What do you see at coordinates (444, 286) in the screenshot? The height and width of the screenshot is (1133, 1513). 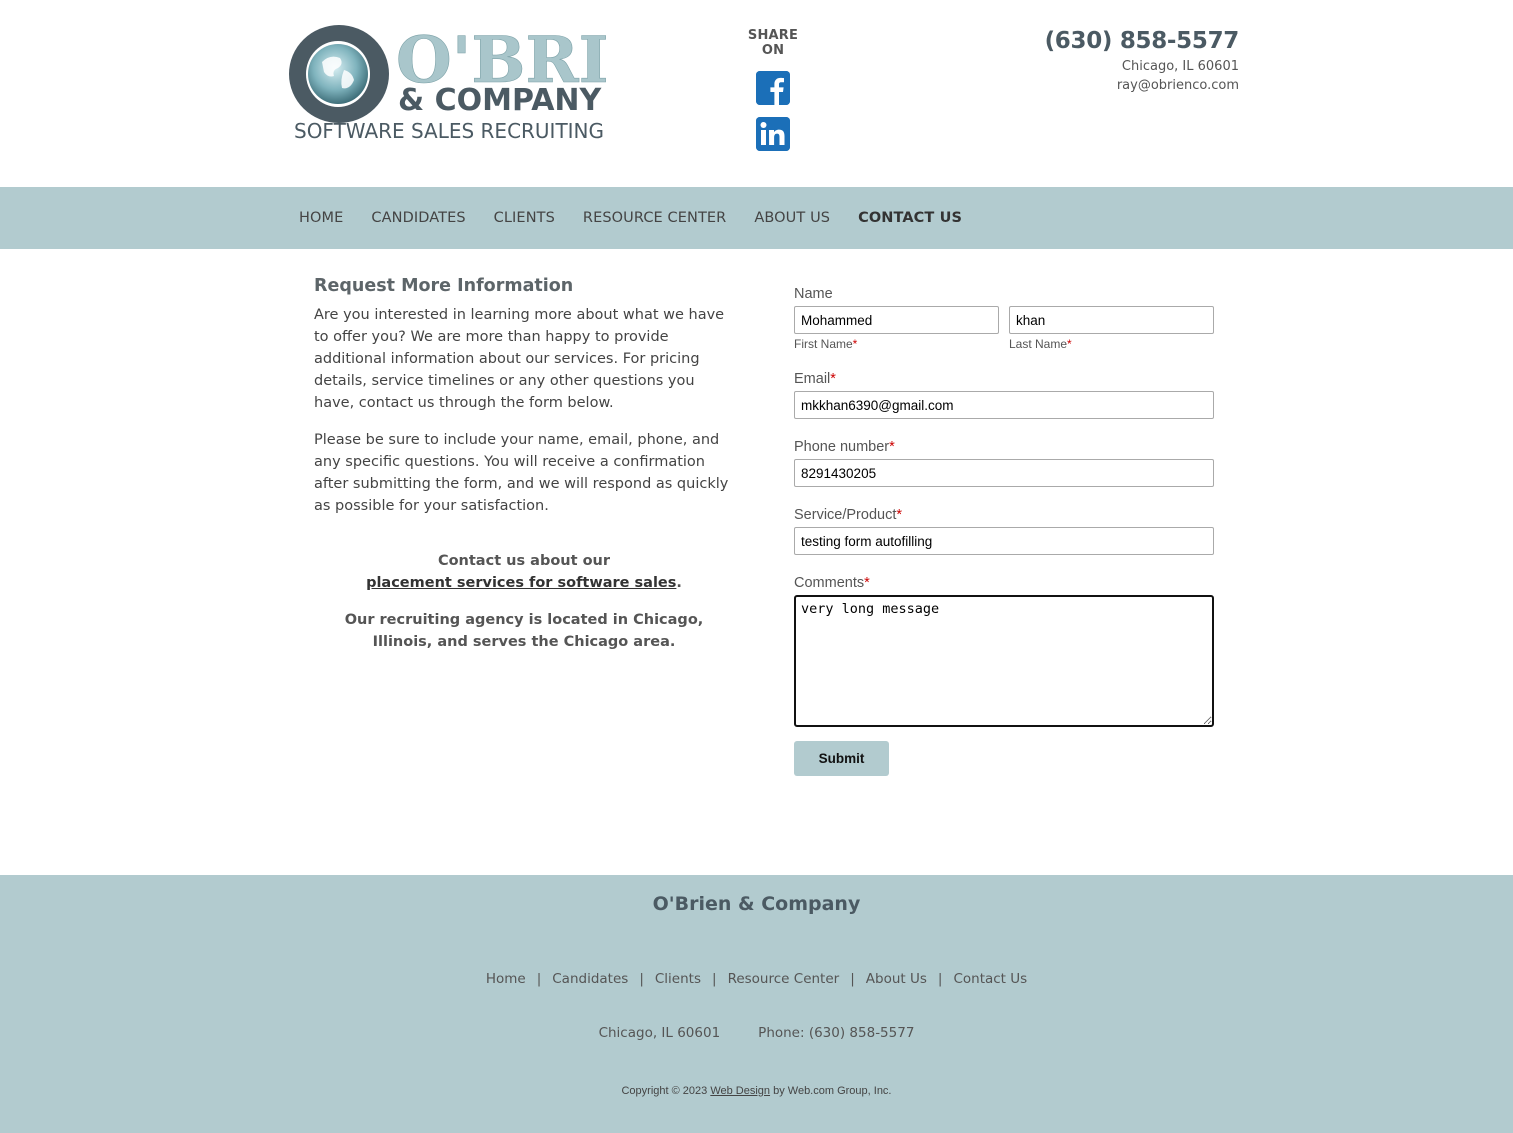 I see `page-title: Request More Information` at bounding box center [444, 286].